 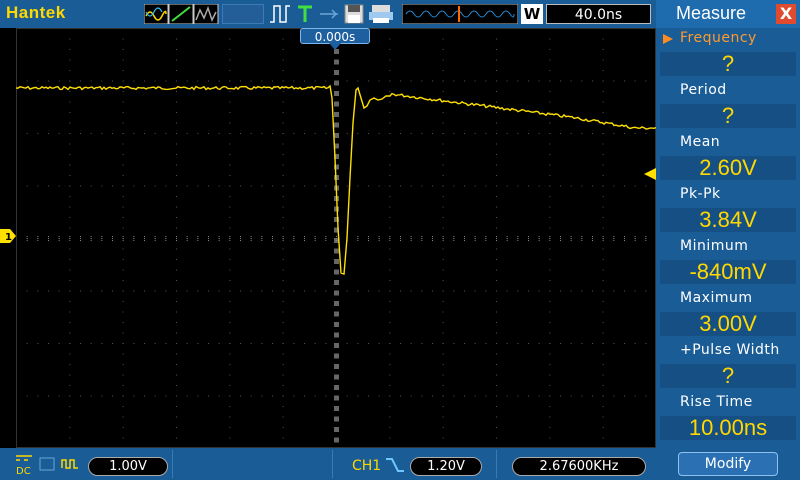 I want to click on ch1-volts-div: 1.00V, so click(x=128, y=466).